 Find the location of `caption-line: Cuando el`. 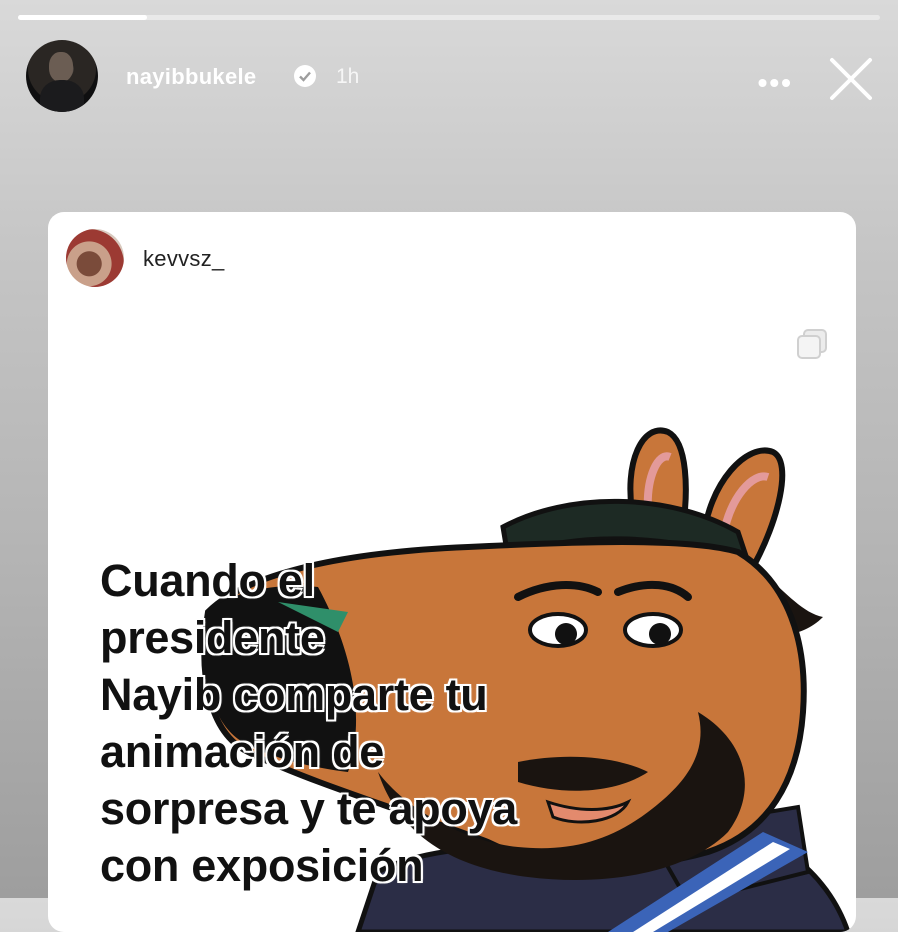

caption-line: Cuando el is located at coordinates (207, 580).